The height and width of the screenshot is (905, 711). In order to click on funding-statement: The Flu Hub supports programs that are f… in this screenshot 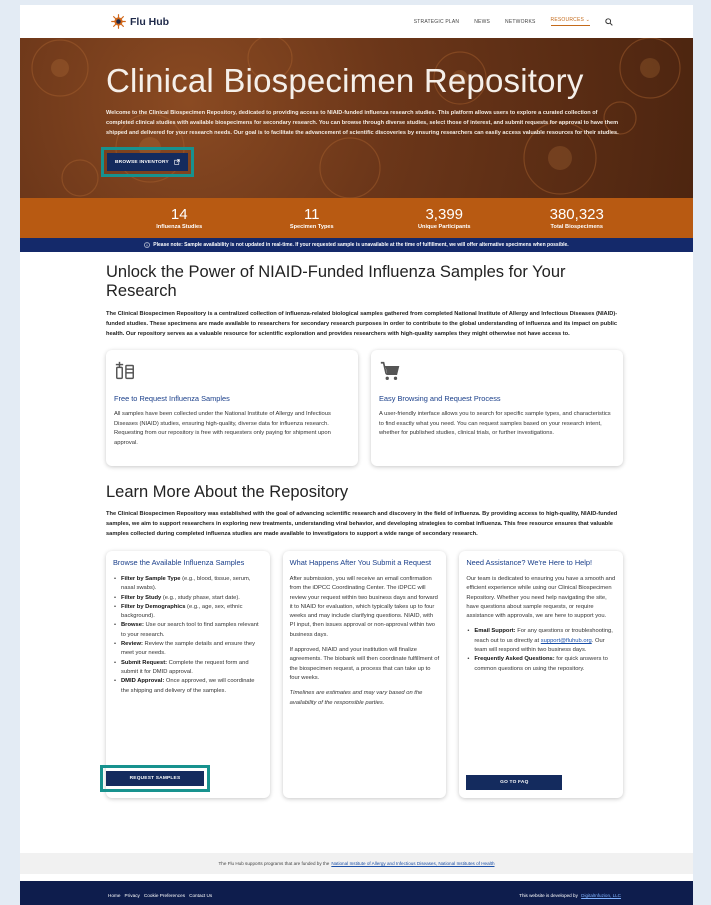, I will do `click(356, 863)`.